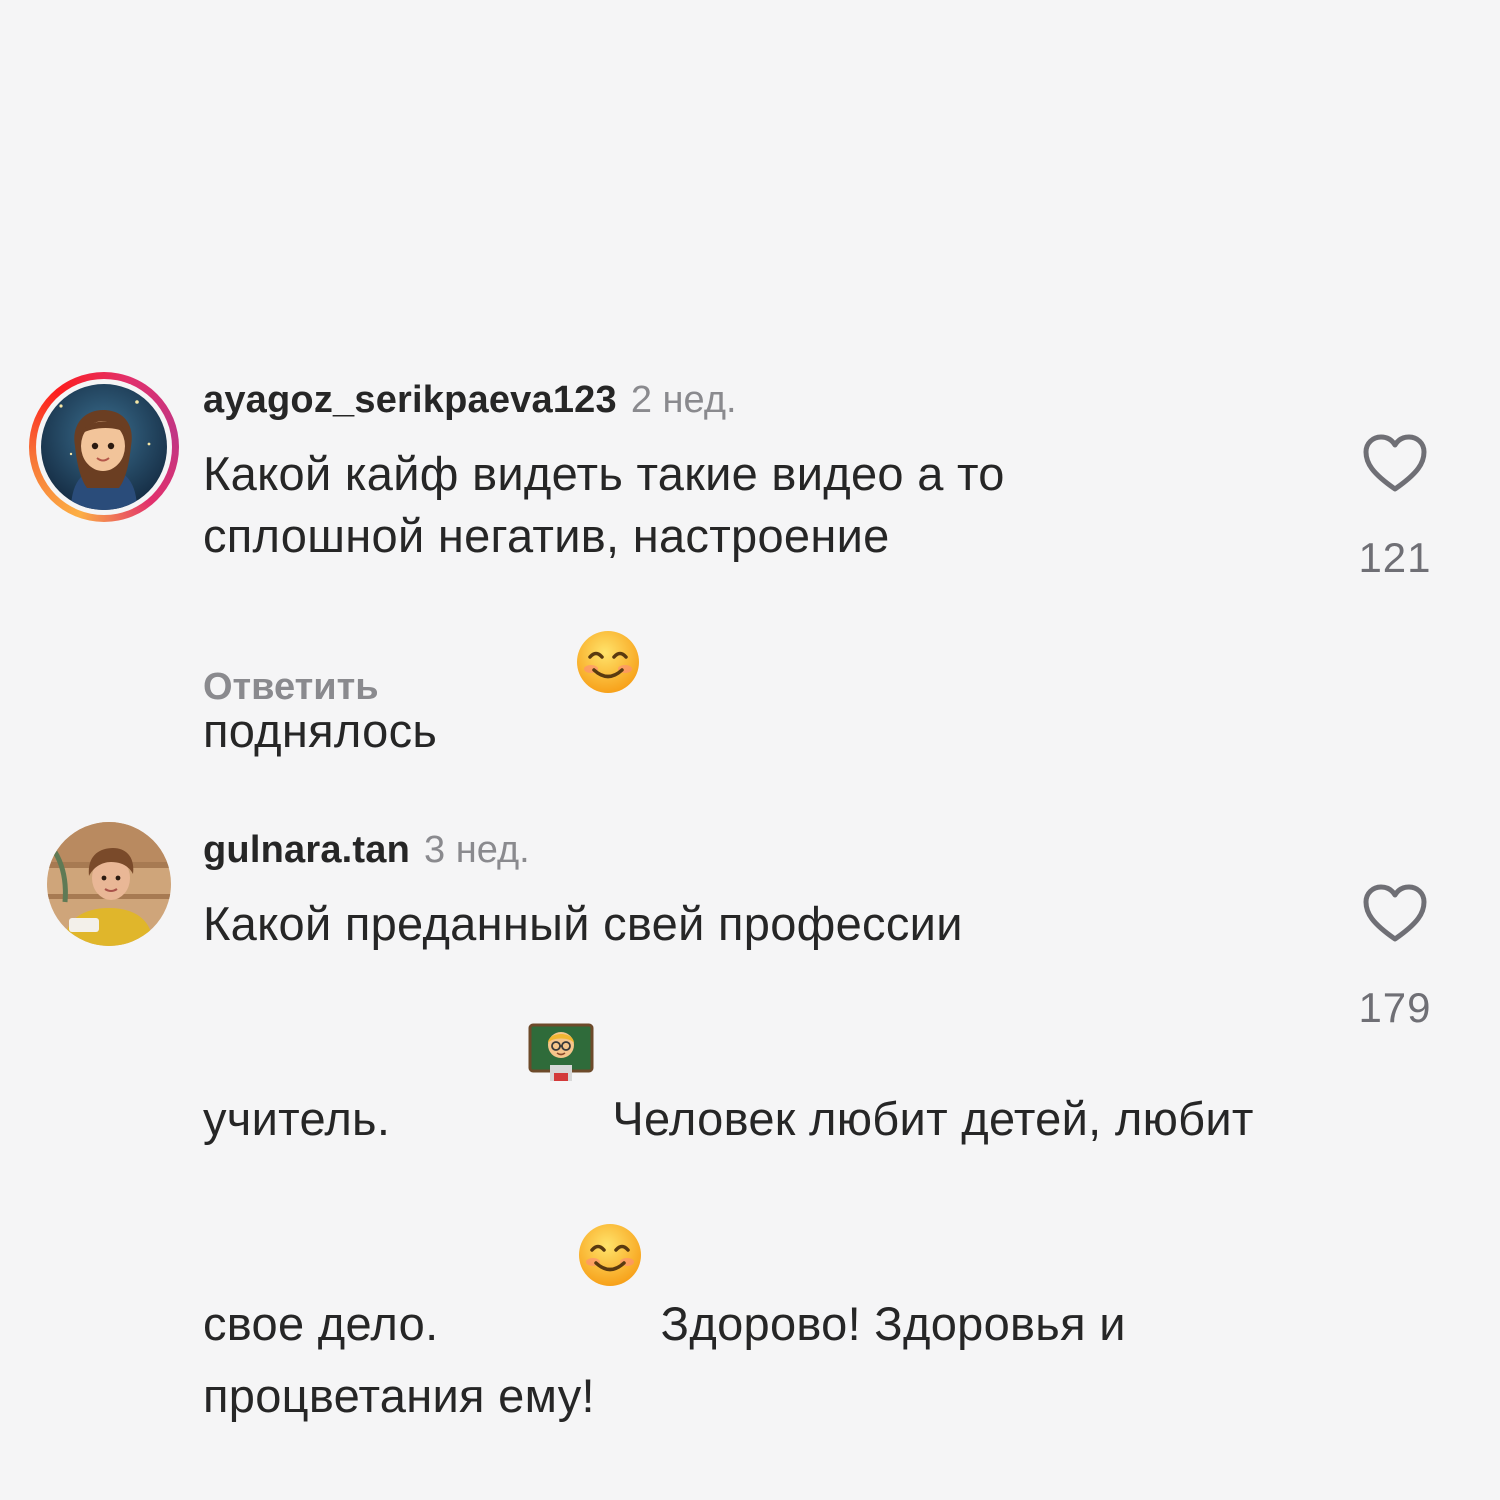 The height and width of the screenshot is (1500, 1500). I want to click on comment-text-line: Какой преданный свей профессии, so click(583, 923).